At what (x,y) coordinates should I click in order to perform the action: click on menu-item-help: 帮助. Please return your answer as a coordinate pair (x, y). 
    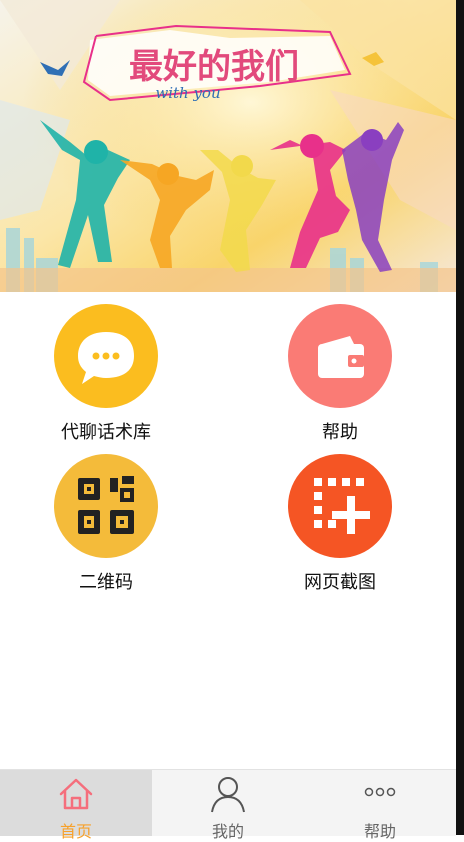
    Looking at the image, I should click on (340, 374).